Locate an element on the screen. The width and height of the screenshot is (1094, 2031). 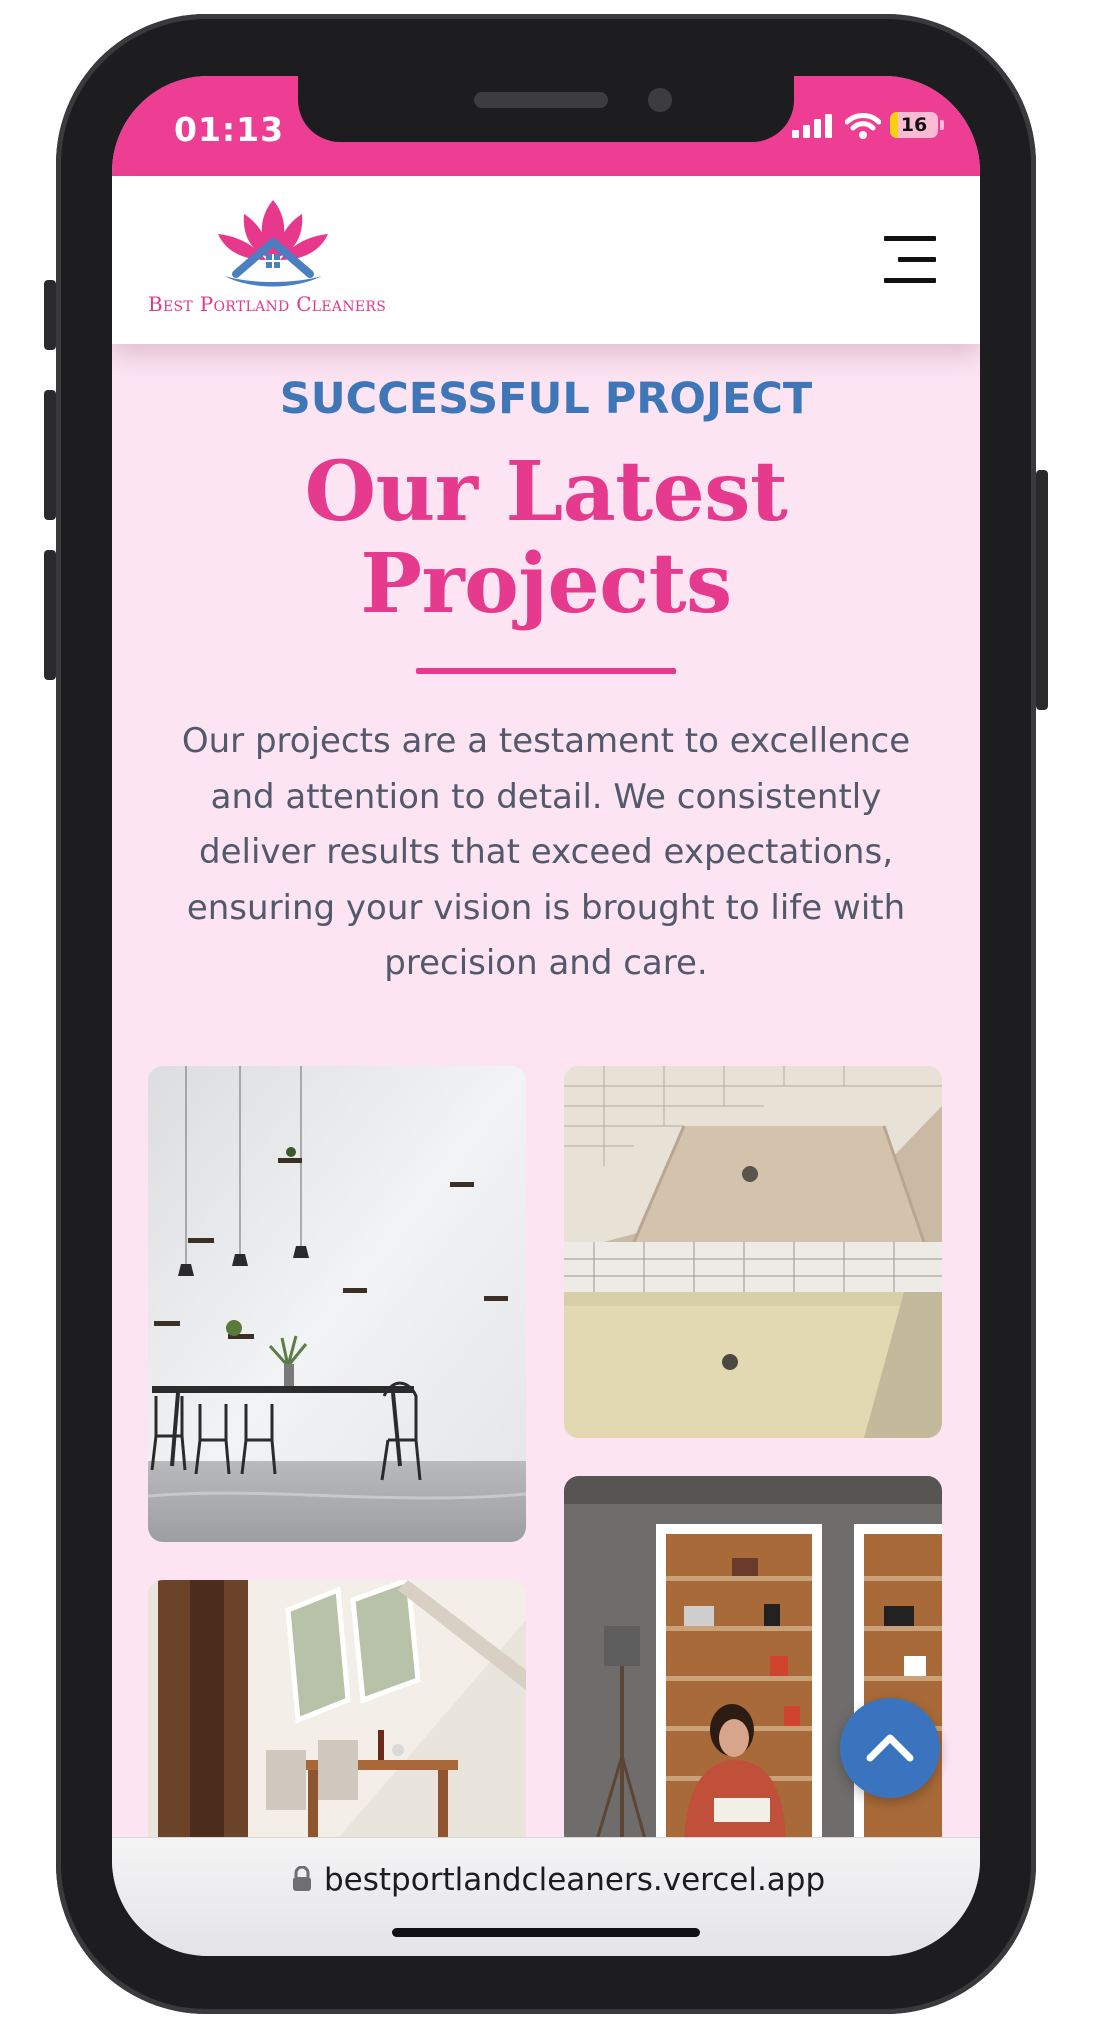
site-header: Best Portland Cleaners is located at coordinates (546, 260).